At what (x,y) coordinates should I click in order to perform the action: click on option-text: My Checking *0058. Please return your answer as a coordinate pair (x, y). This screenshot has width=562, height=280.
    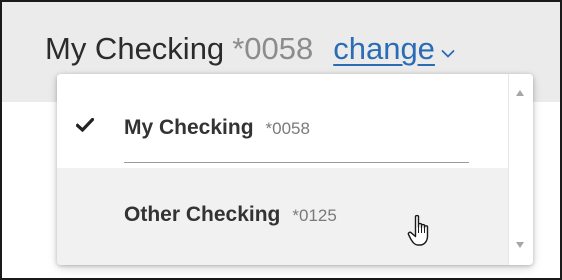
    Looking at the image, I should click on (217, 128).